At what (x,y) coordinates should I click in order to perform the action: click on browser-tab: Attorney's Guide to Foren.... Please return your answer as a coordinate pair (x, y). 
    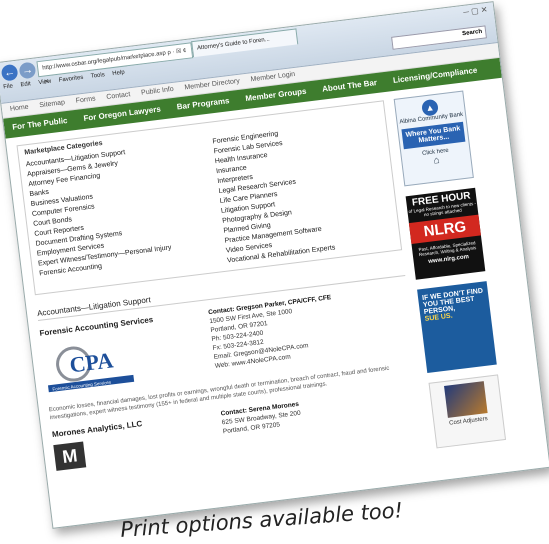
    Looking at the image, I should click on (245, 43).